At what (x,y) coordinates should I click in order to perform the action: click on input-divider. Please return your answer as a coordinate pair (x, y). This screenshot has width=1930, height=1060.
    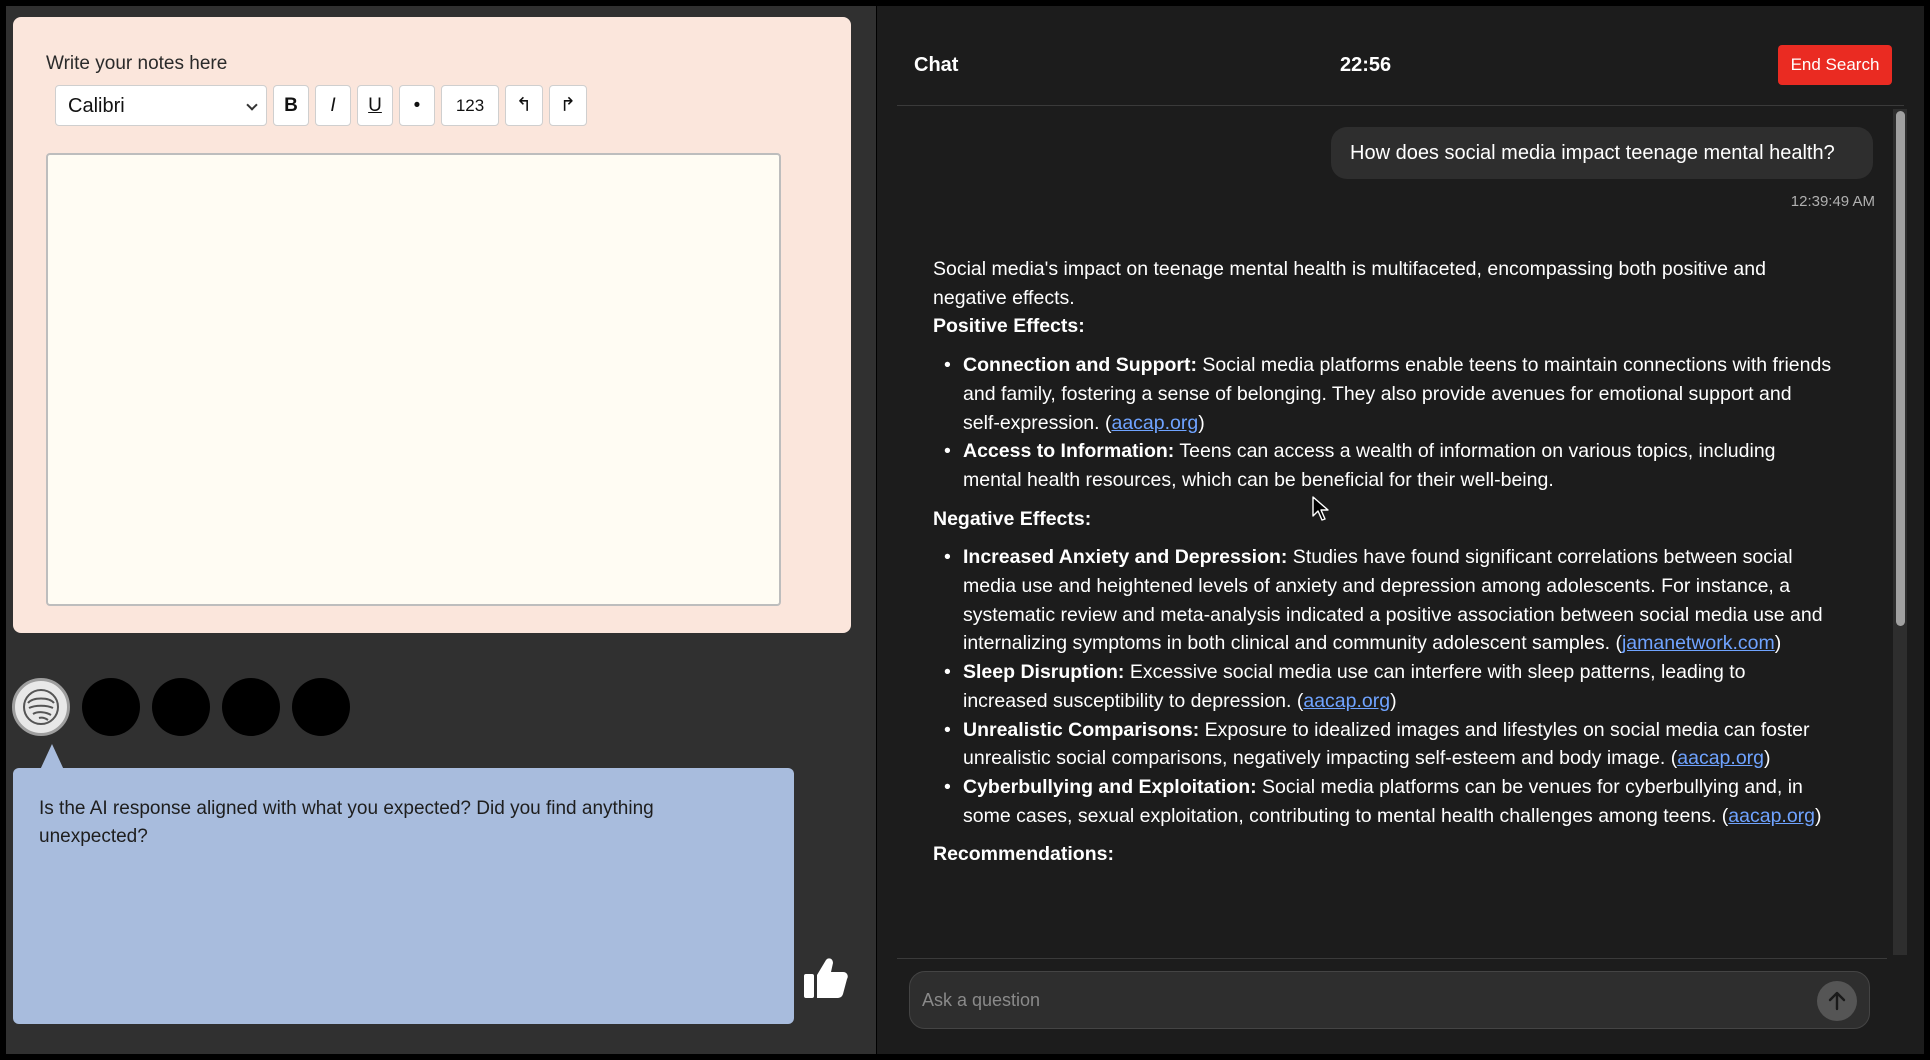
    Looking at the image, I should click on (1392, 958).